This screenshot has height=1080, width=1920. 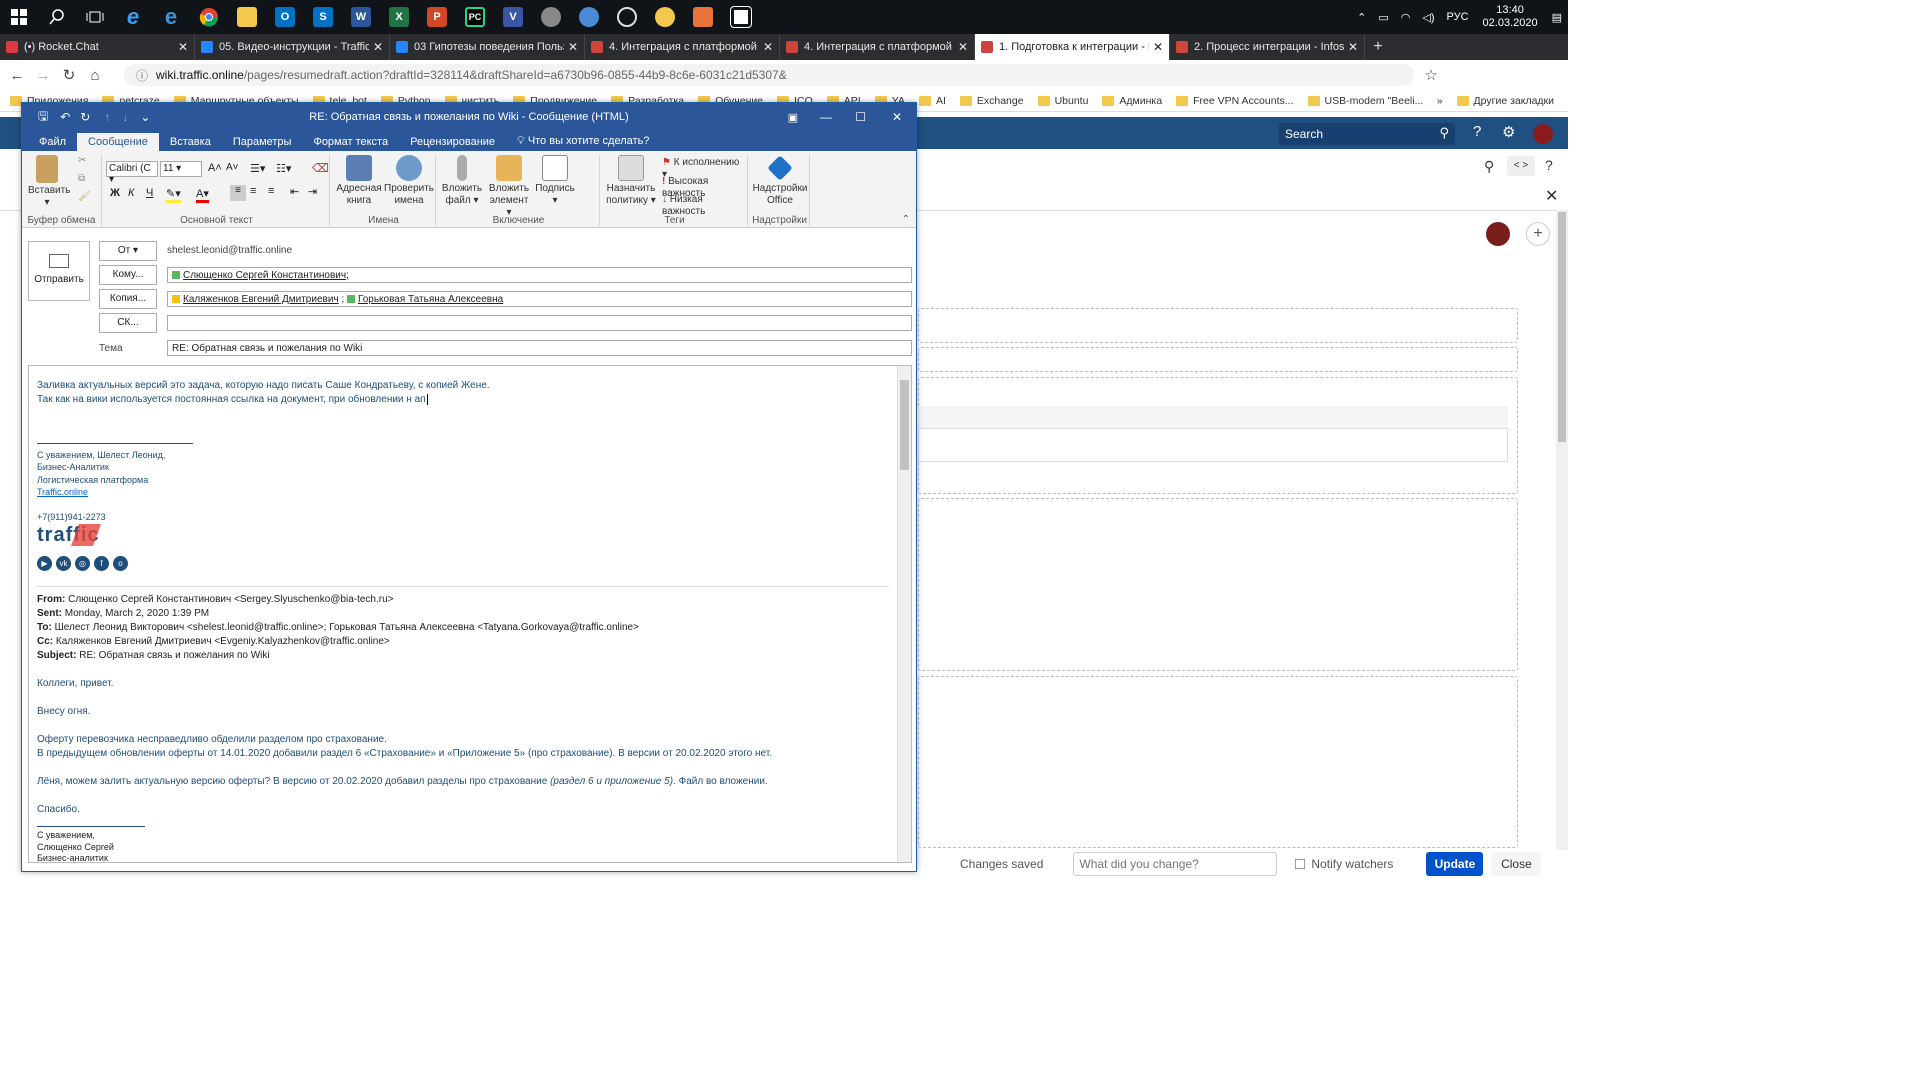 I want to click on chrome-icon, so click(x=209, y=17).